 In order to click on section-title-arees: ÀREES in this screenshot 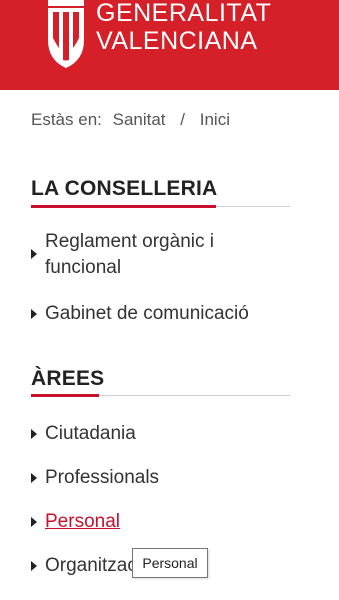, I will do `click(68, 378)`.